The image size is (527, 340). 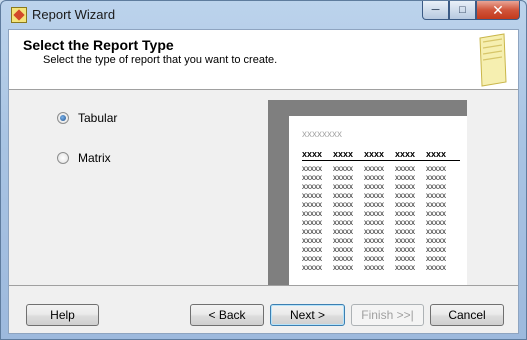 What do you see at coordinates (462, 10) in the screenshot?
I see `maximize-button: □` at bounding box center [462, 10].